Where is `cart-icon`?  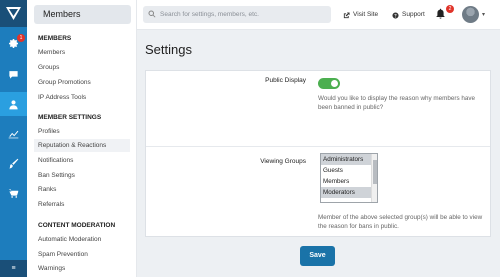 cart-icon is located at coordinates (13, 193).